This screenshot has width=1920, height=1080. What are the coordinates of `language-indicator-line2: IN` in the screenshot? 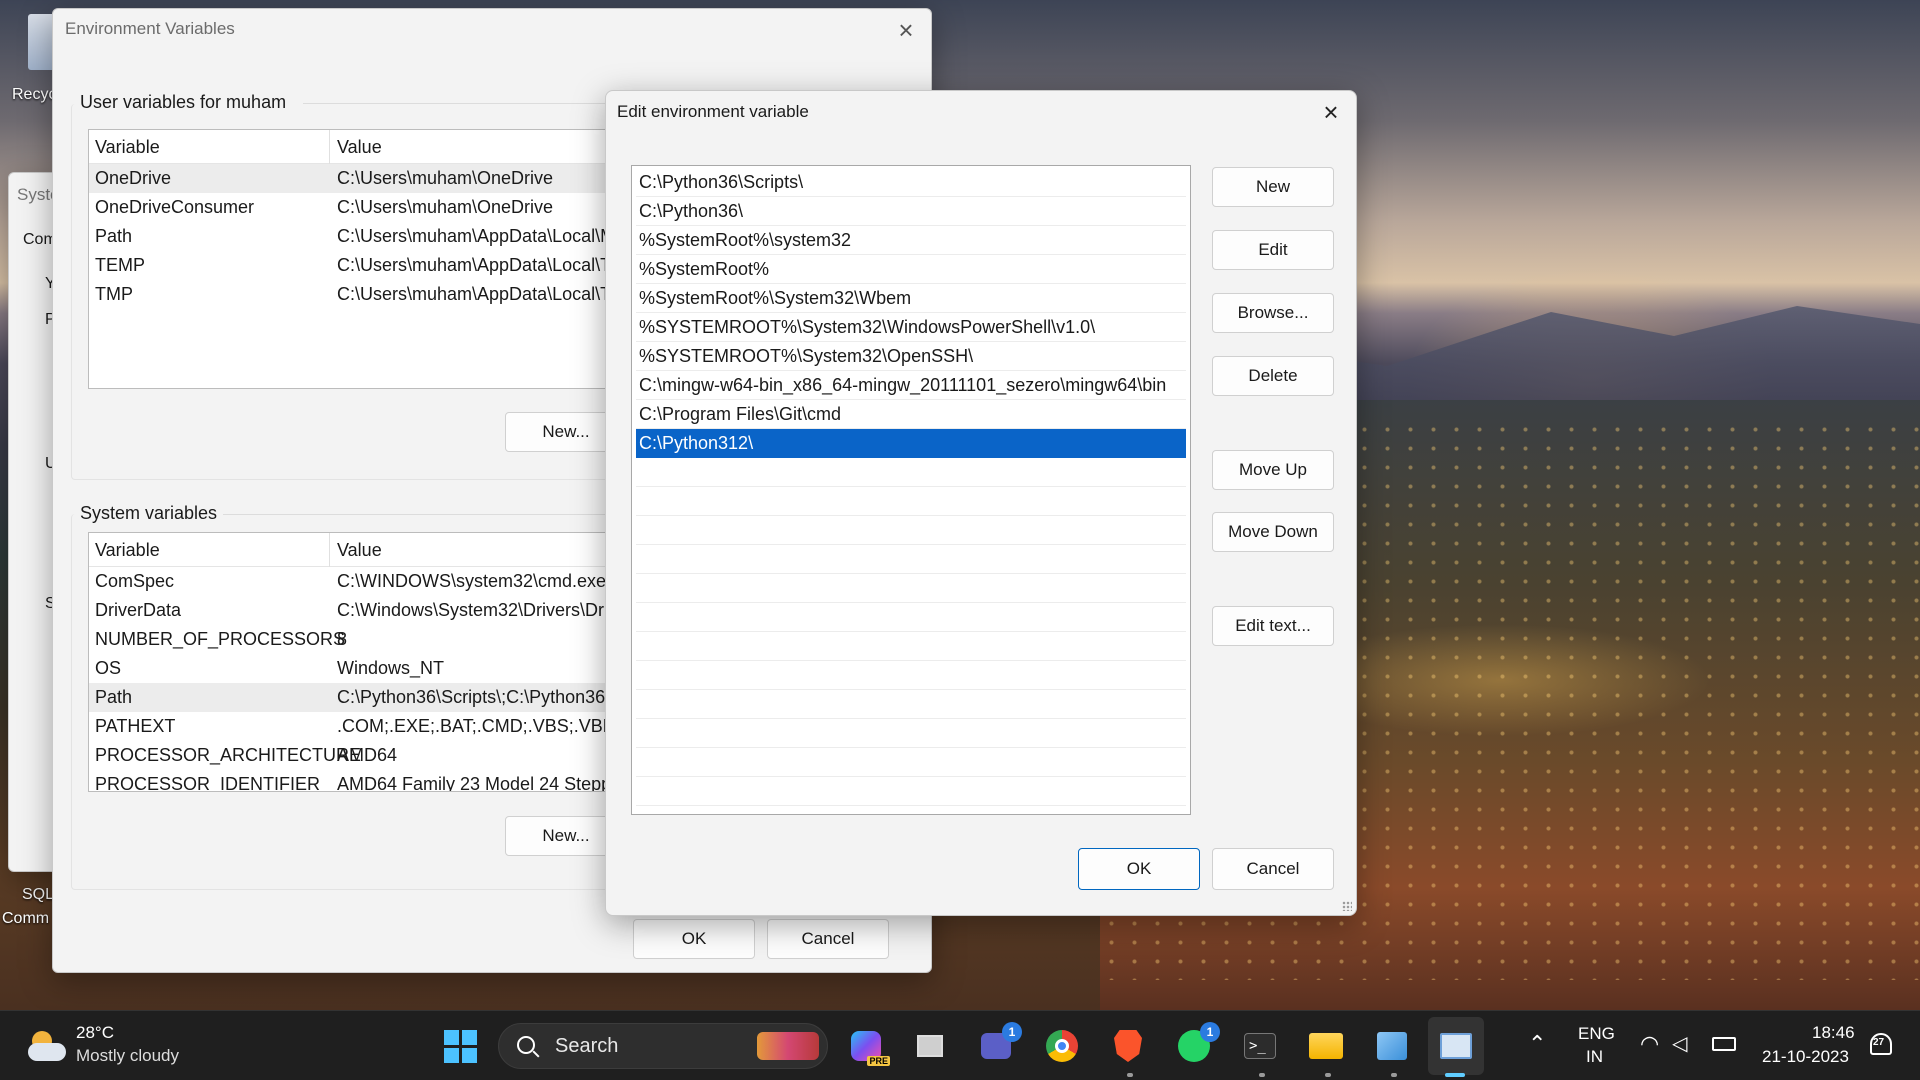 It's located at (1594, 1057).